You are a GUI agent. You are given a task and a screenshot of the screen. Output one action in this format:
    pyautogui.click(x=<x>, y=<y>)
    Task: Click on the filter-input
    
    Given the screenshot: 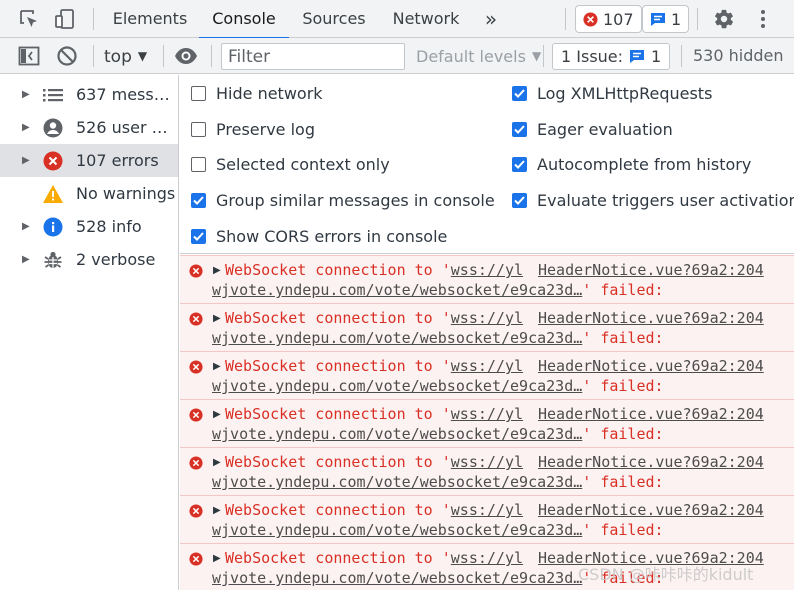 What is the action you would take?
    pyautogui.click(x=313, y=56)
    